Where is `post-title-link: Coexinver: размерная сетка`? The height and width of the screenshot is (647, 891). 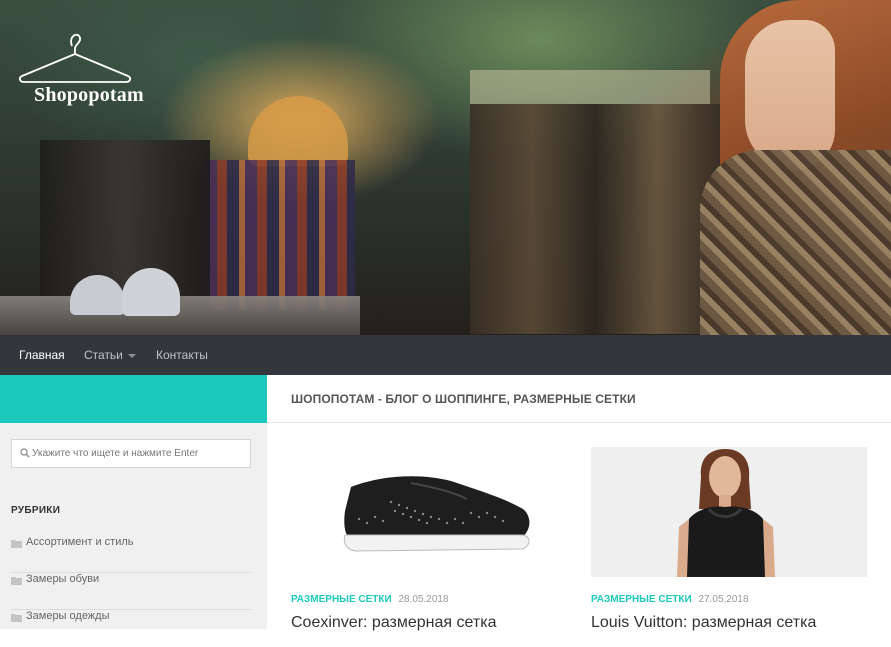
post-title-link: Coexinver: размерная сетка is located at coordinates (393, 623).